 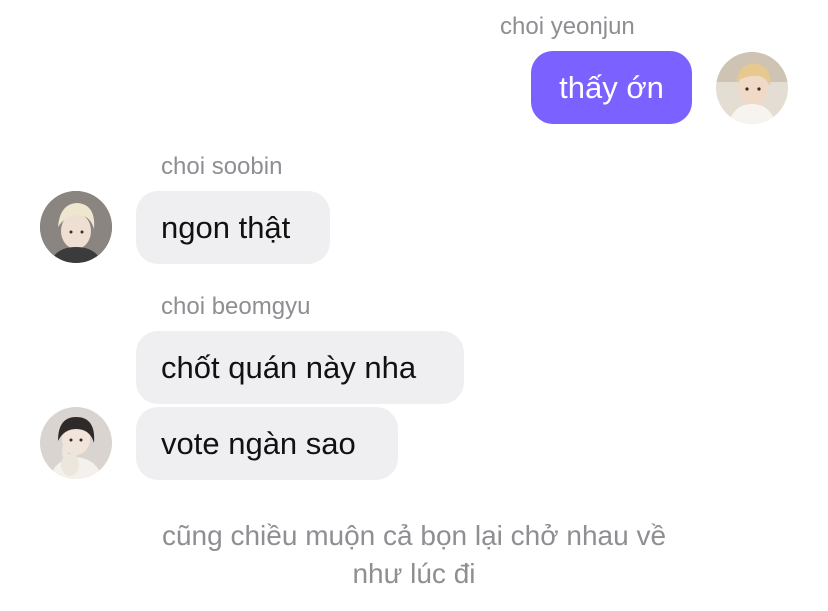 I want to click on avatar-photo-soobin, so click(x=76, y=227).